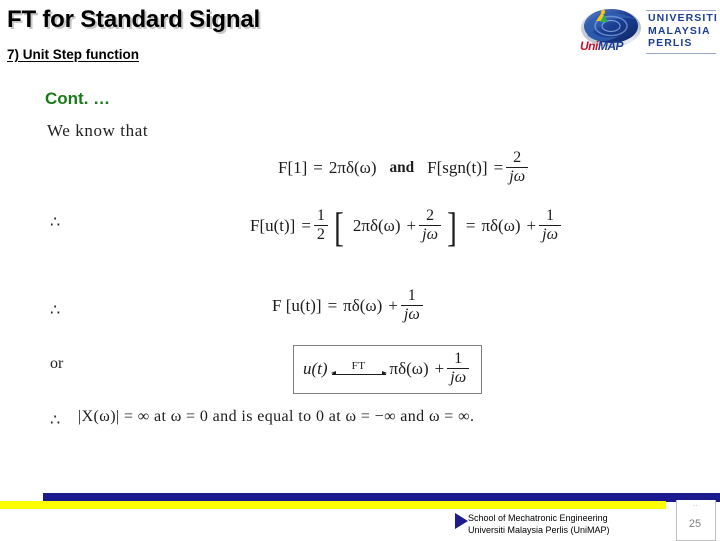  Describe the element at coordinates (315, 368) in the screenshot. I see `eq4-lhs: u(t)` at that location.